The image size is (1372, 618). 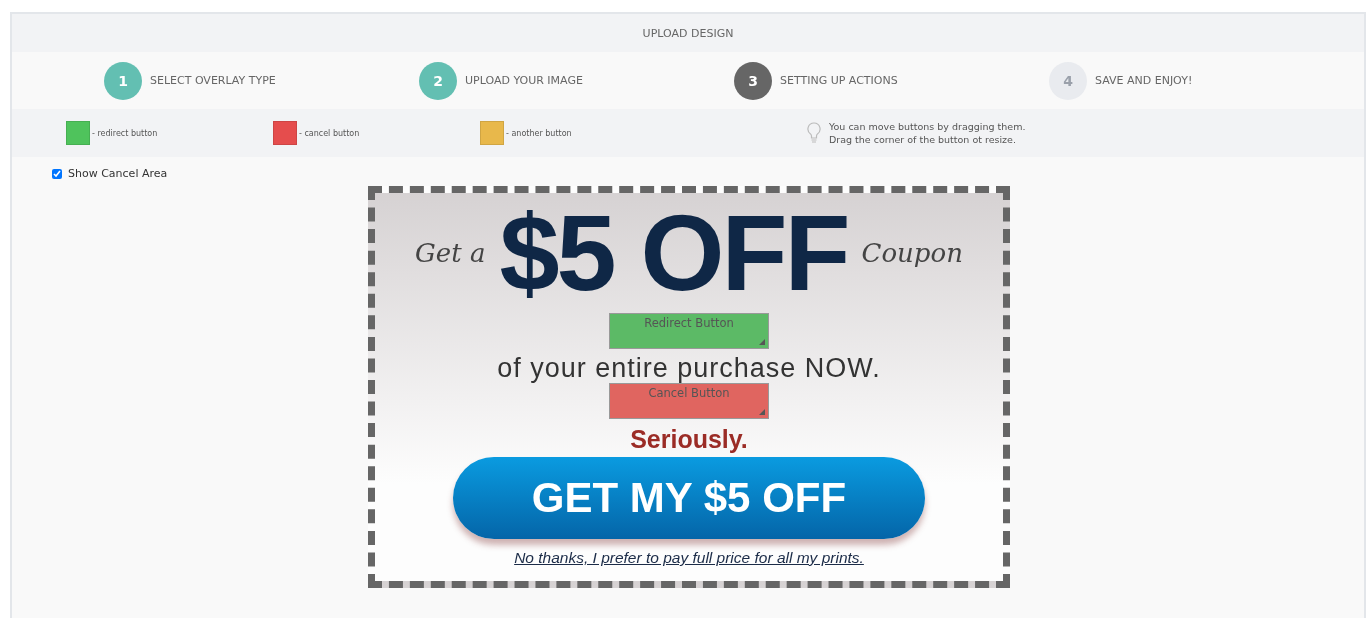 I want to click on cancel-overlay-button: Cancel Button, so click(x=689, y=401).